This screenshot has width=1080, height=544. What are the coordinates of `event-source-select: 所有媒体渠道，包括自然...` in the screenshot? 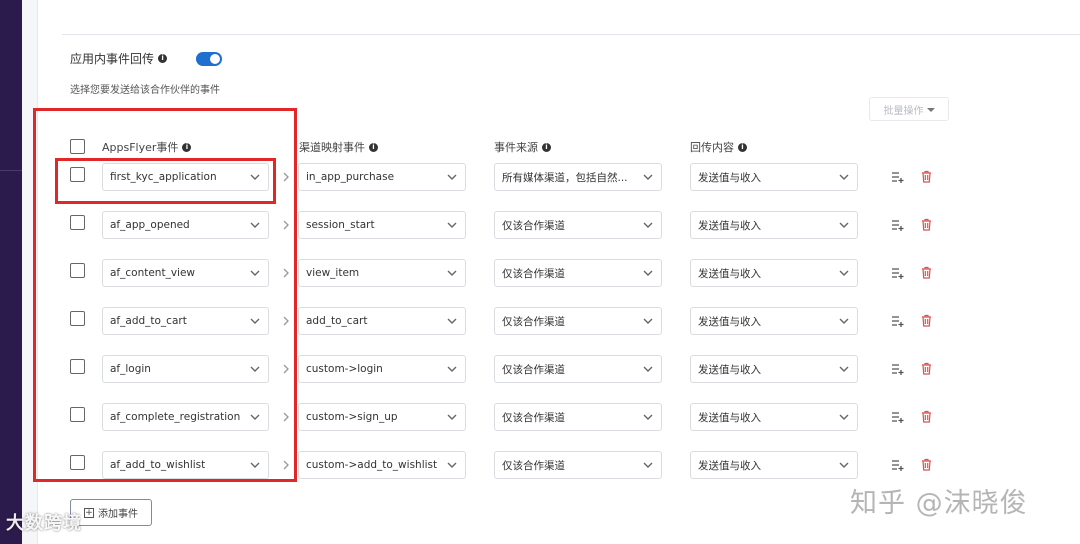 It's located at (578, 177).